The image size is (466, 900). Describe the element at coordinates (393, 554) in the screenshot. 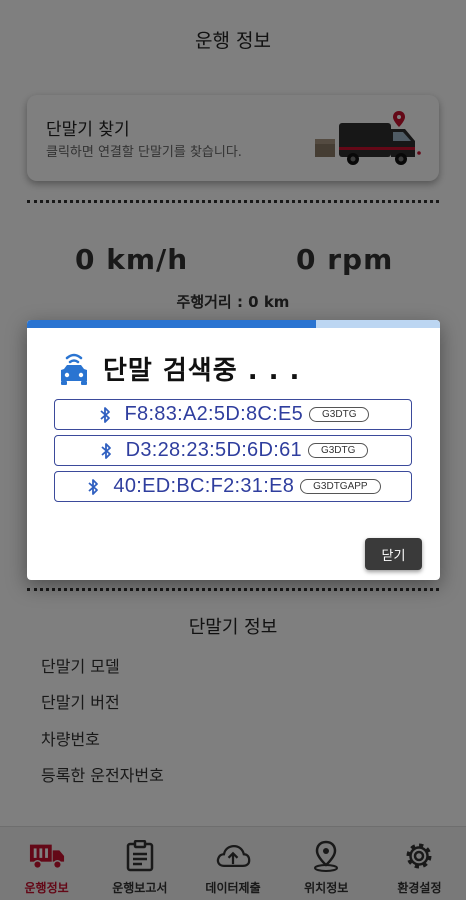

I see `close-button: 닫기` at that location.